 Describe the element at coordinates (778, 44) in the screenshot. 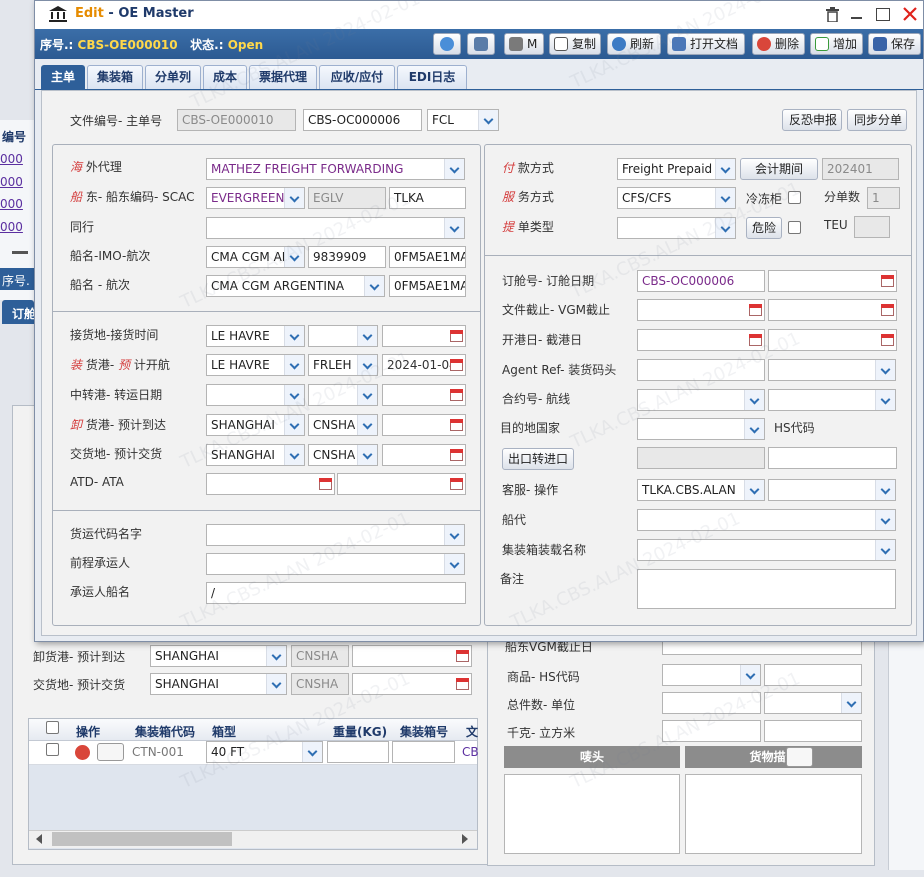

I see `delete-button: 删除` at that location.